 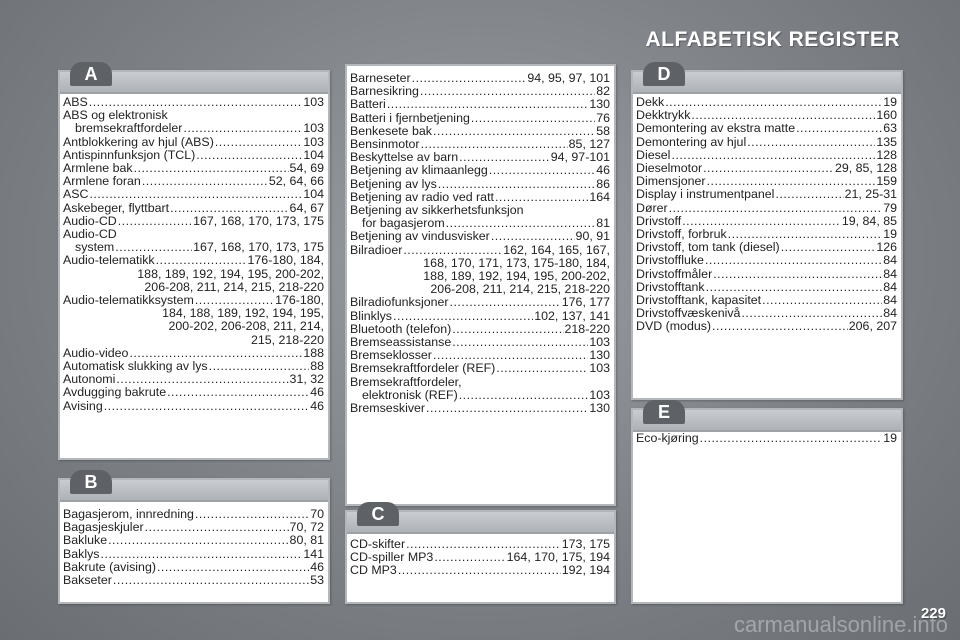 I want to click on index-entry: Eco-kjøring 19, so click(x=766, y=438).